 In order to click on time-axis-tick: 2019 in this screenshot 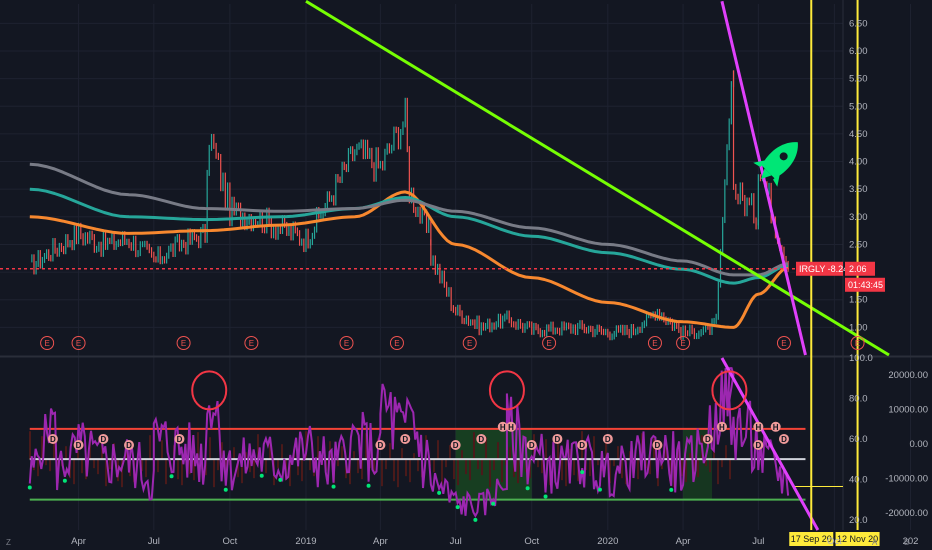, I will do `click(305, 541)`.